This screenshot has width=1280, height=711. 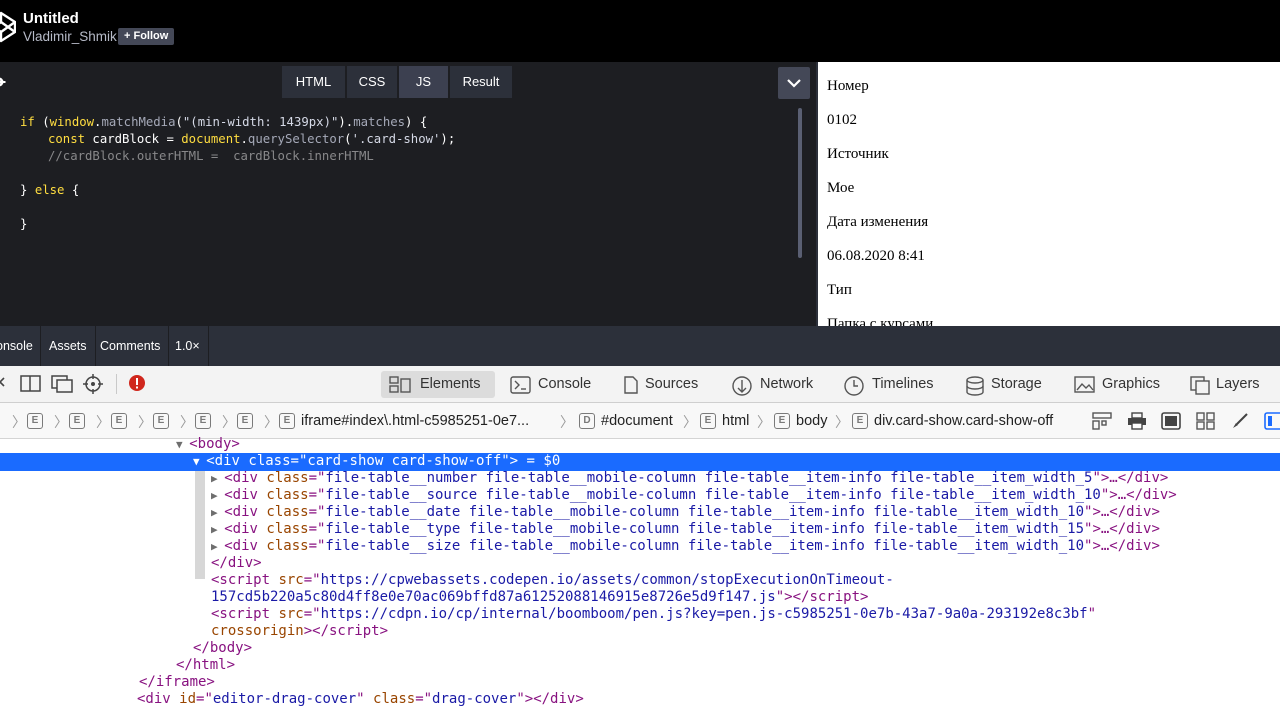 What do you see at coordinates (735, 421) in the screenshot?
I see `breadcrumb-html: html` at bounding box center [735, 421].